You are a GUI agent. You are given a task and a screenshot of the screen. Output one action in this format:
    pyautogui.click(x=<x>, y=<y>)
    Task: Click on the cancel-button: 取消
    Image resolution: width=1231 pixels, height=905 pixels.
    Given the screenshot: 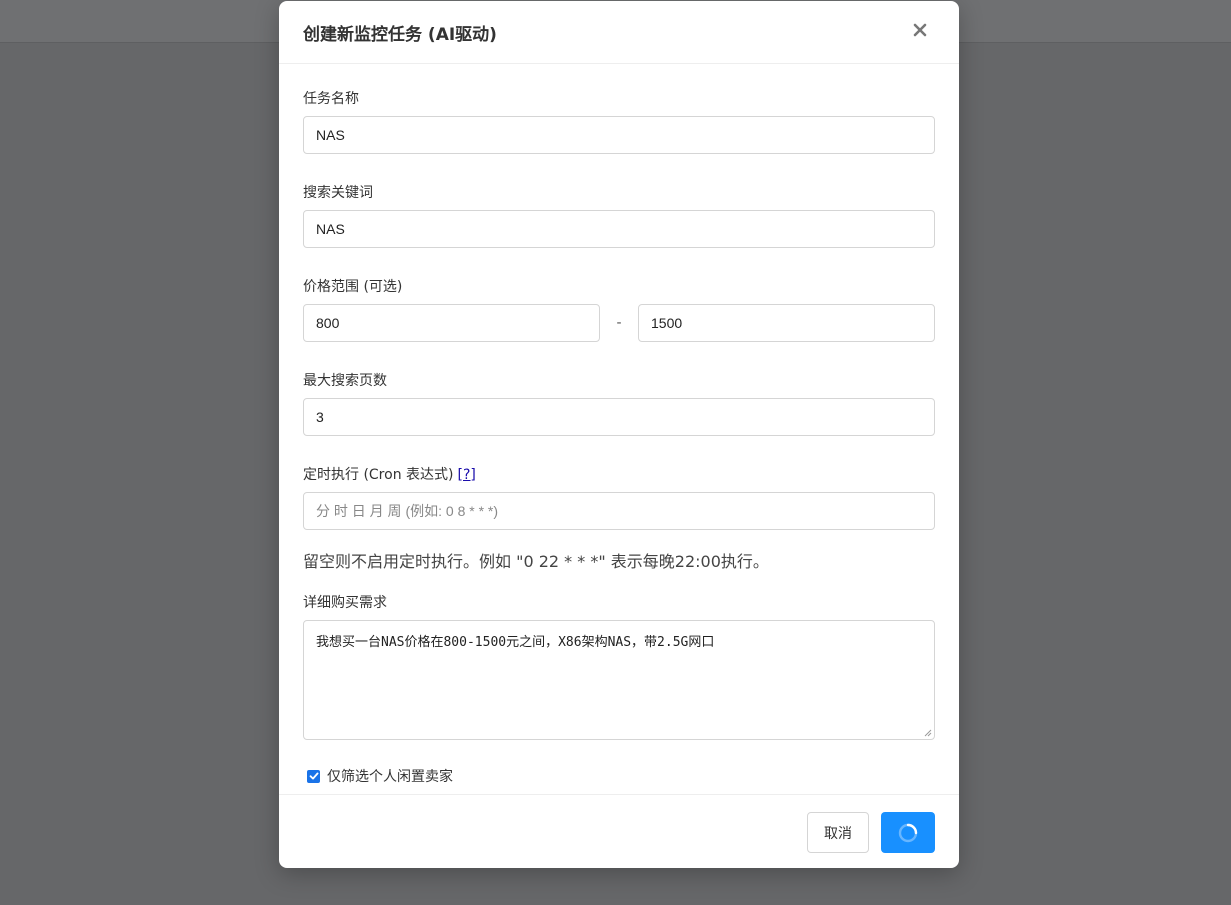 What is the action you would take?
    pyautogui.click(x=838, y=832)
    